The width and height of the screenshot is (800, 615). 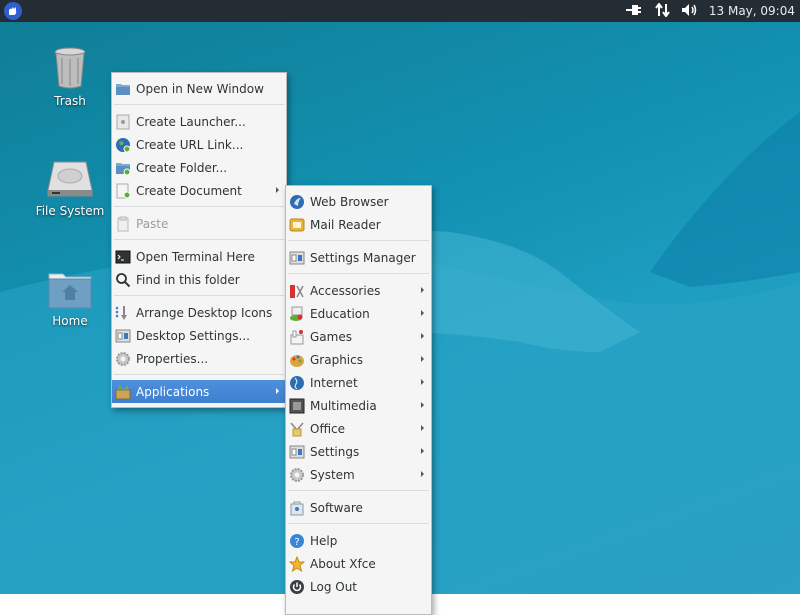 What do you see at coordinates (123, 169) in the screenshot?
I see `new-folder-icon` at bounding box center [123, 169].